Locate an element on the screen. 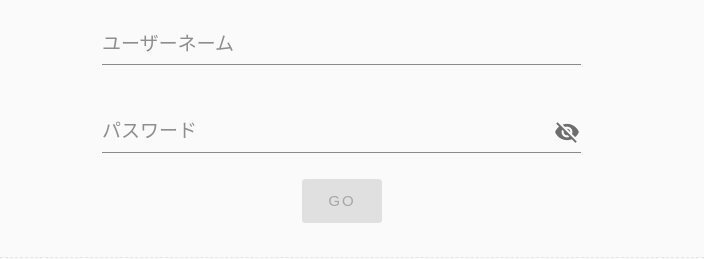  password-input is located at coordinates (322, 131).